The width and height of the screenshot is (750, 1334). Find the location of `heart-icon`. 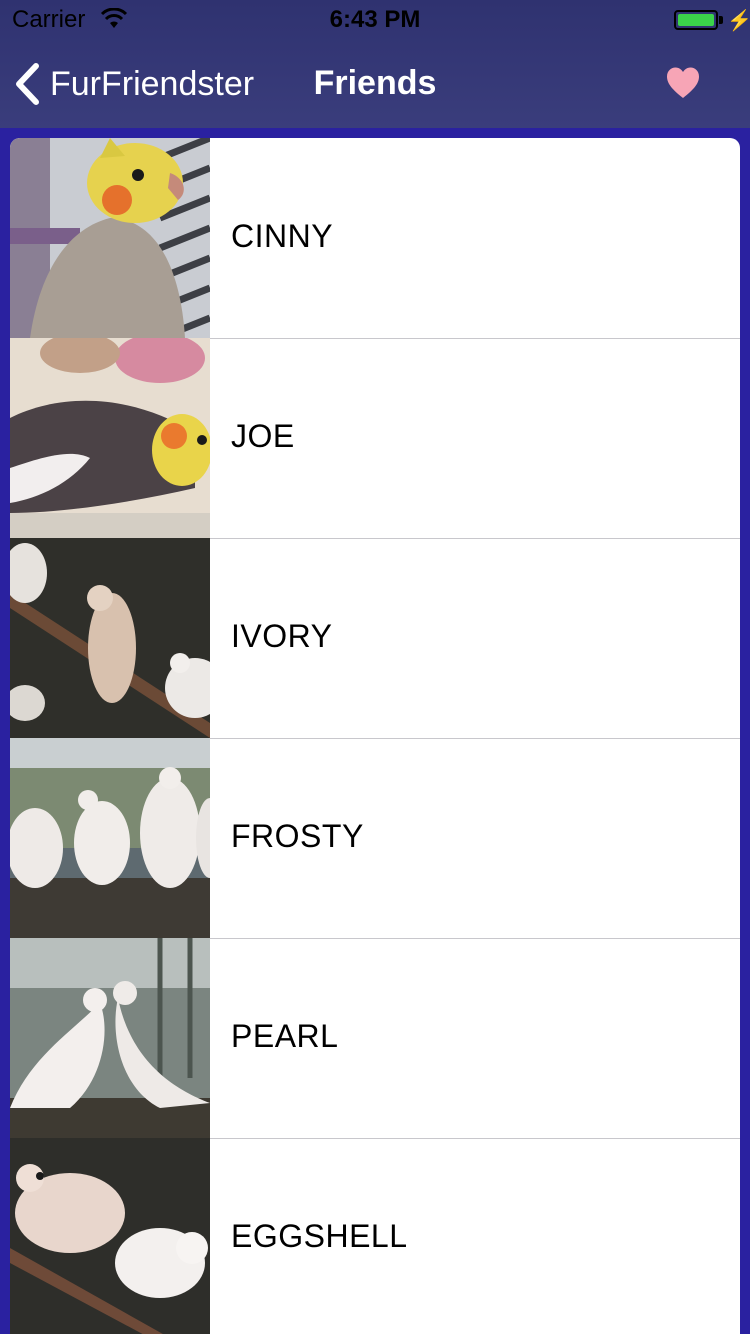

heart-icon is located at coordinates (683, 82).